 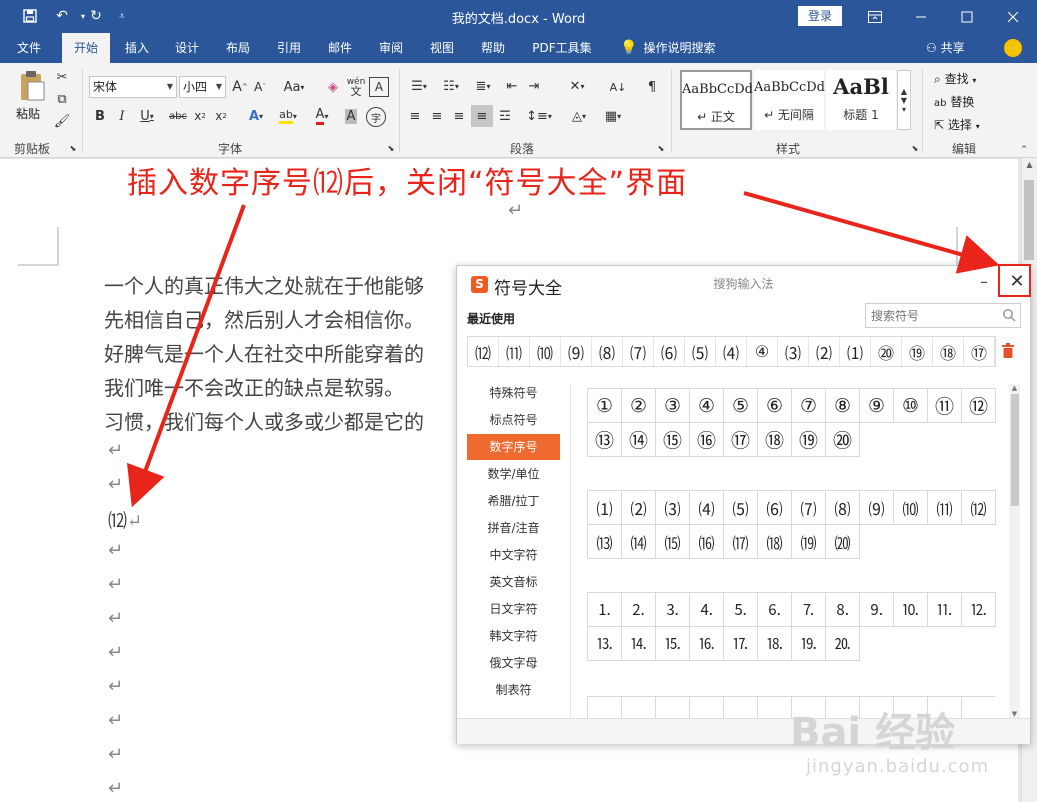 I want to click on symbol-cell: ⒕, so click(x=638, y=643).